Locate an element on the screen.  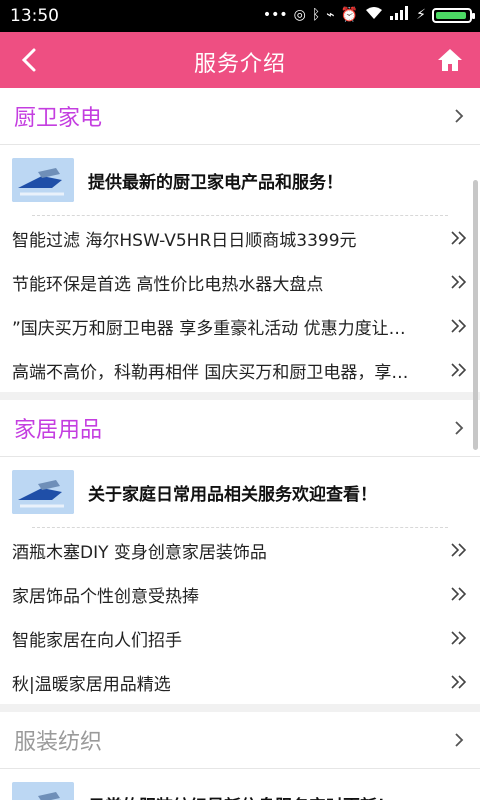
list-item-title: 酒瓶木塞DIY 变身创意家居装饰品 is located at coordinates (139, 552).